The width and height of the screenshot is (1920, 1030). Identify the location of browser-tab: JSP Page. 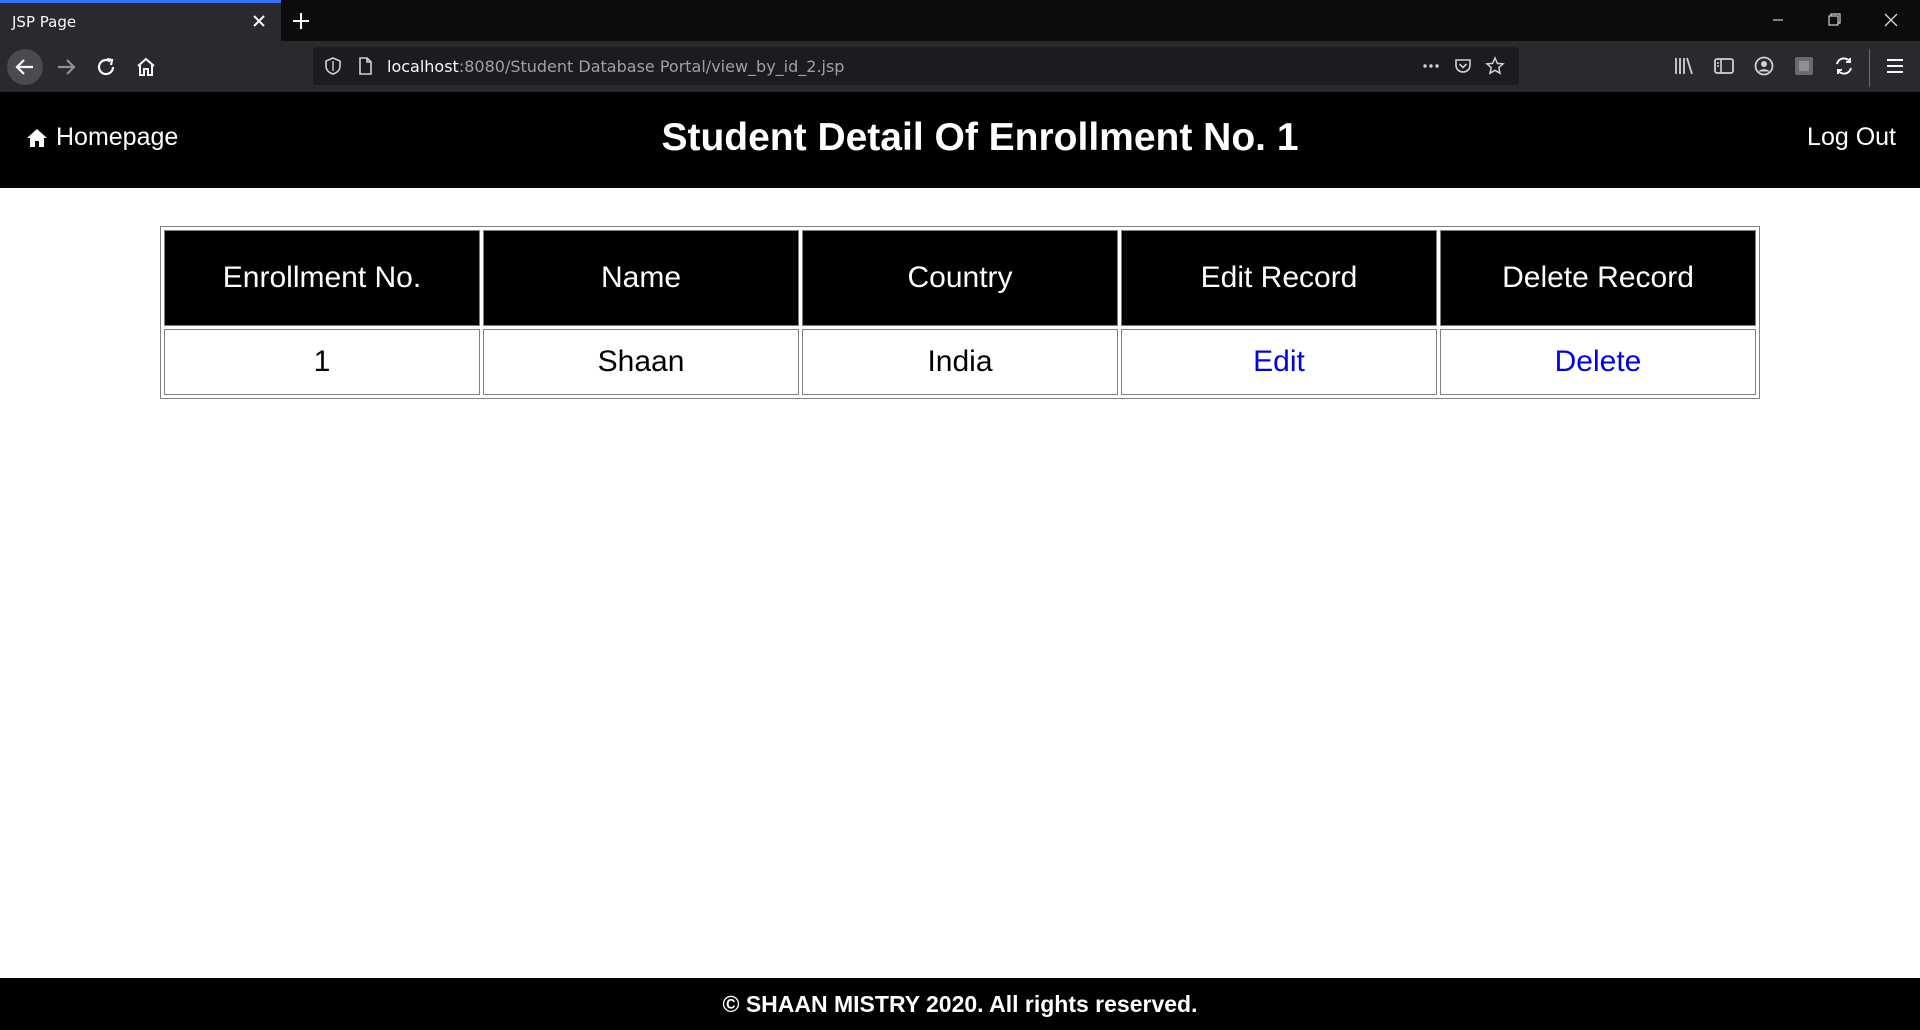
(140, 20).